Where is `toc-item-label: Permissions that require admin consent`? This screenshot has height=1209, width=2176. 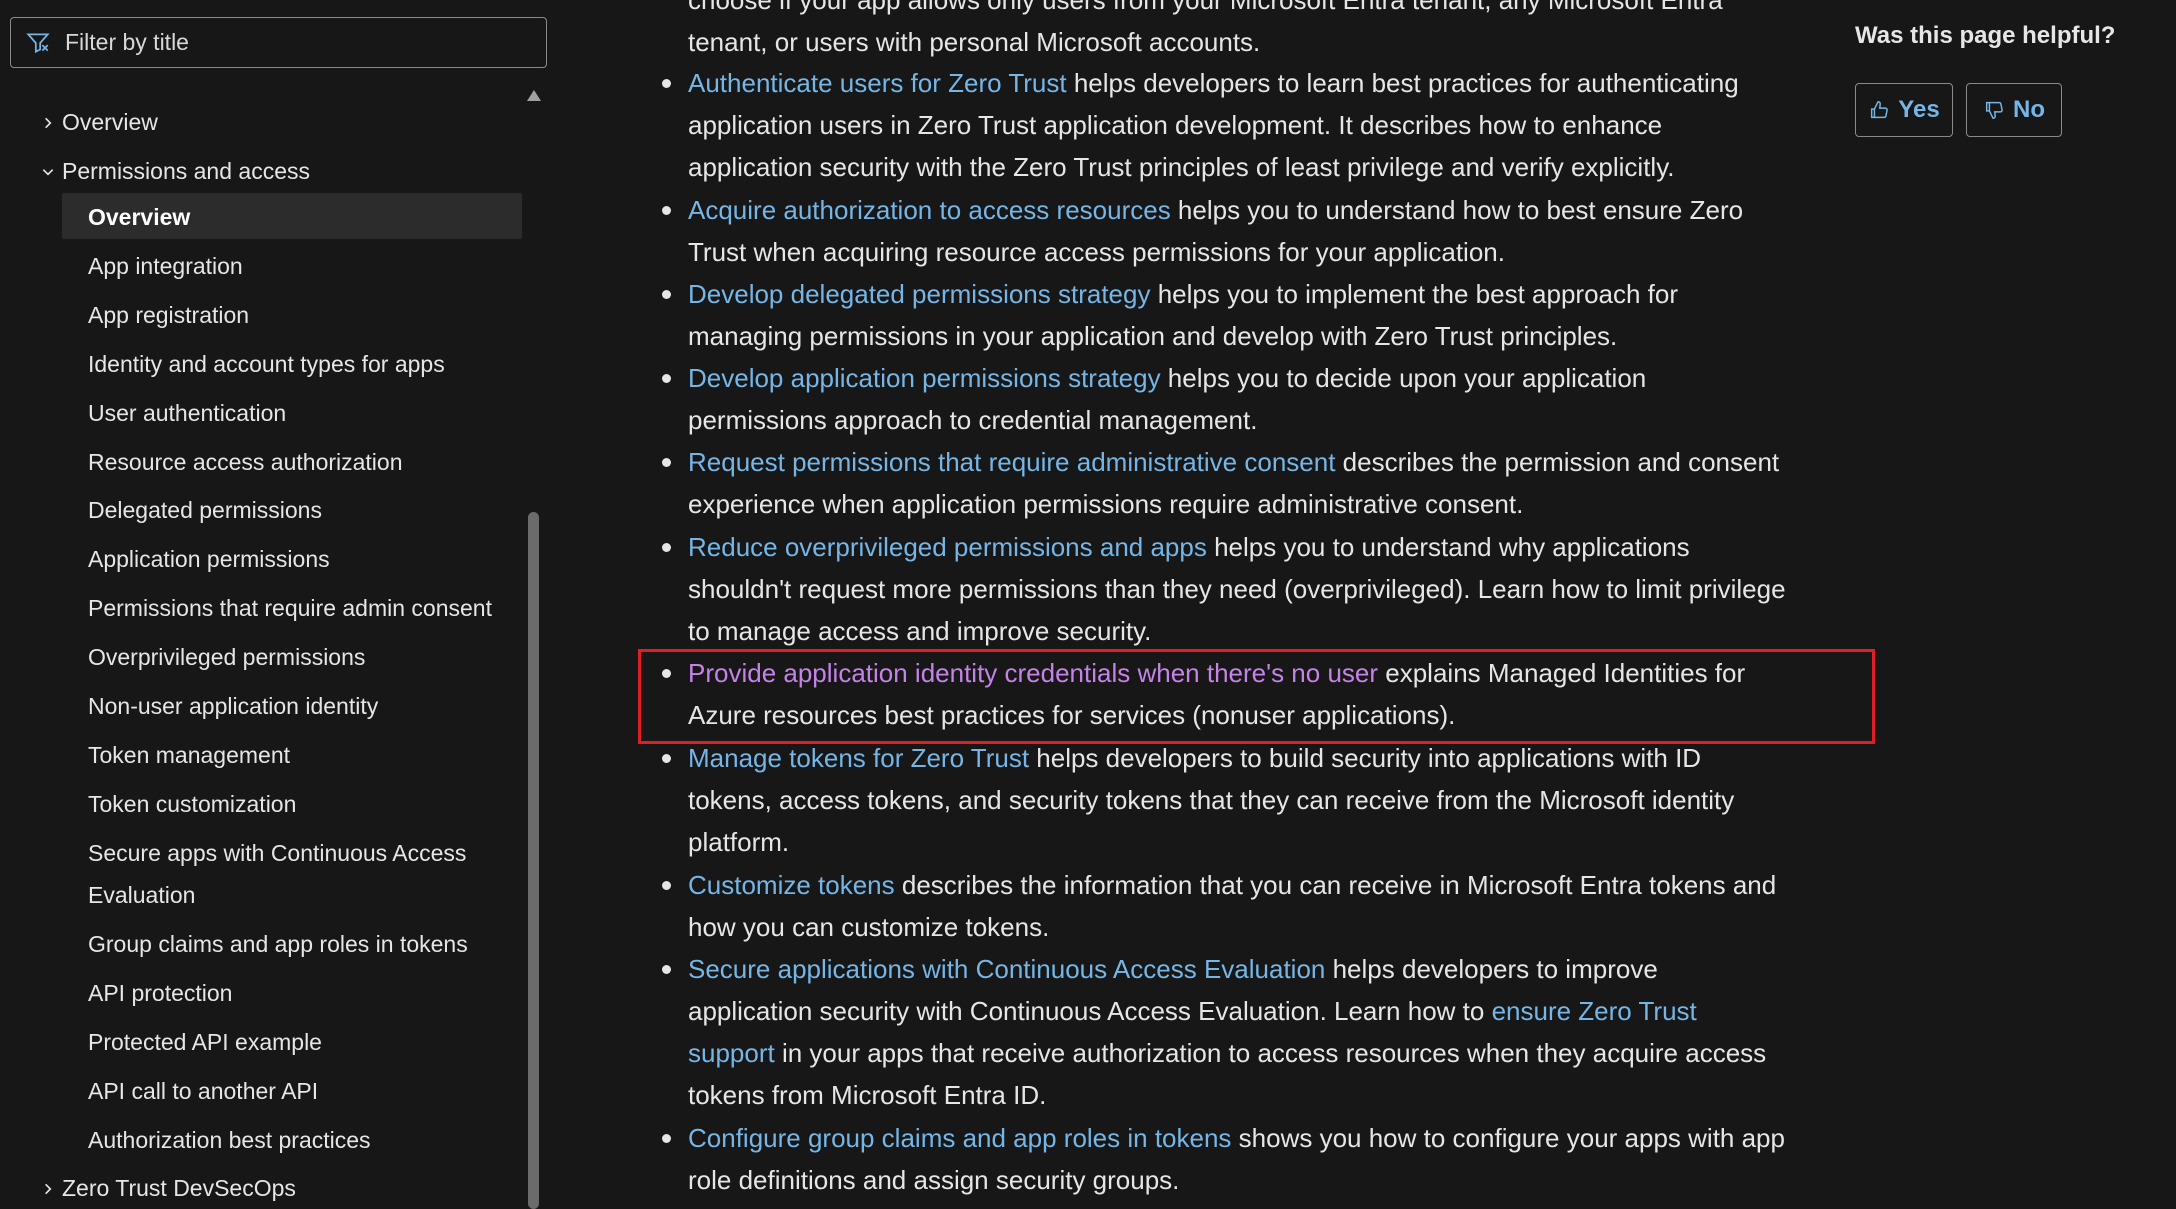
toc-item-label: Permissions that require admin consent is located at coordinates (290, 608).